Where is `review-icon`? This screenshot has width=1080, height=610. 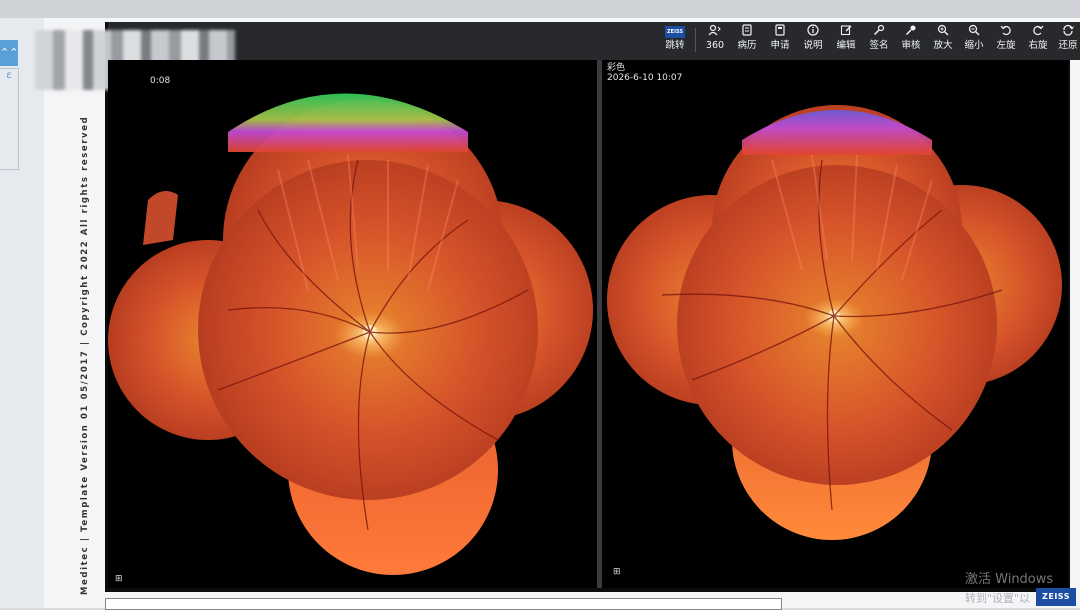 review-icon is located at coordinates (911, 32).